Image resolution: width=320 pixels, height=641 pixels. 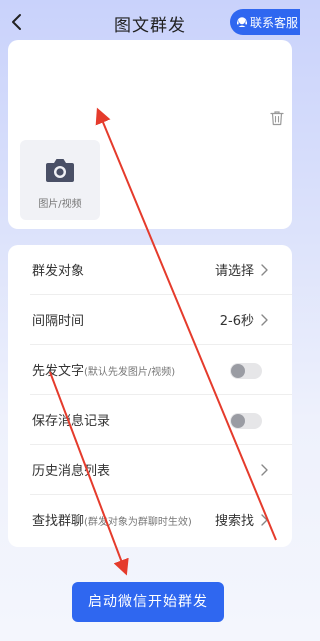 I want to click on find-group-title: 查找群聊, so click(x=58, y=521).